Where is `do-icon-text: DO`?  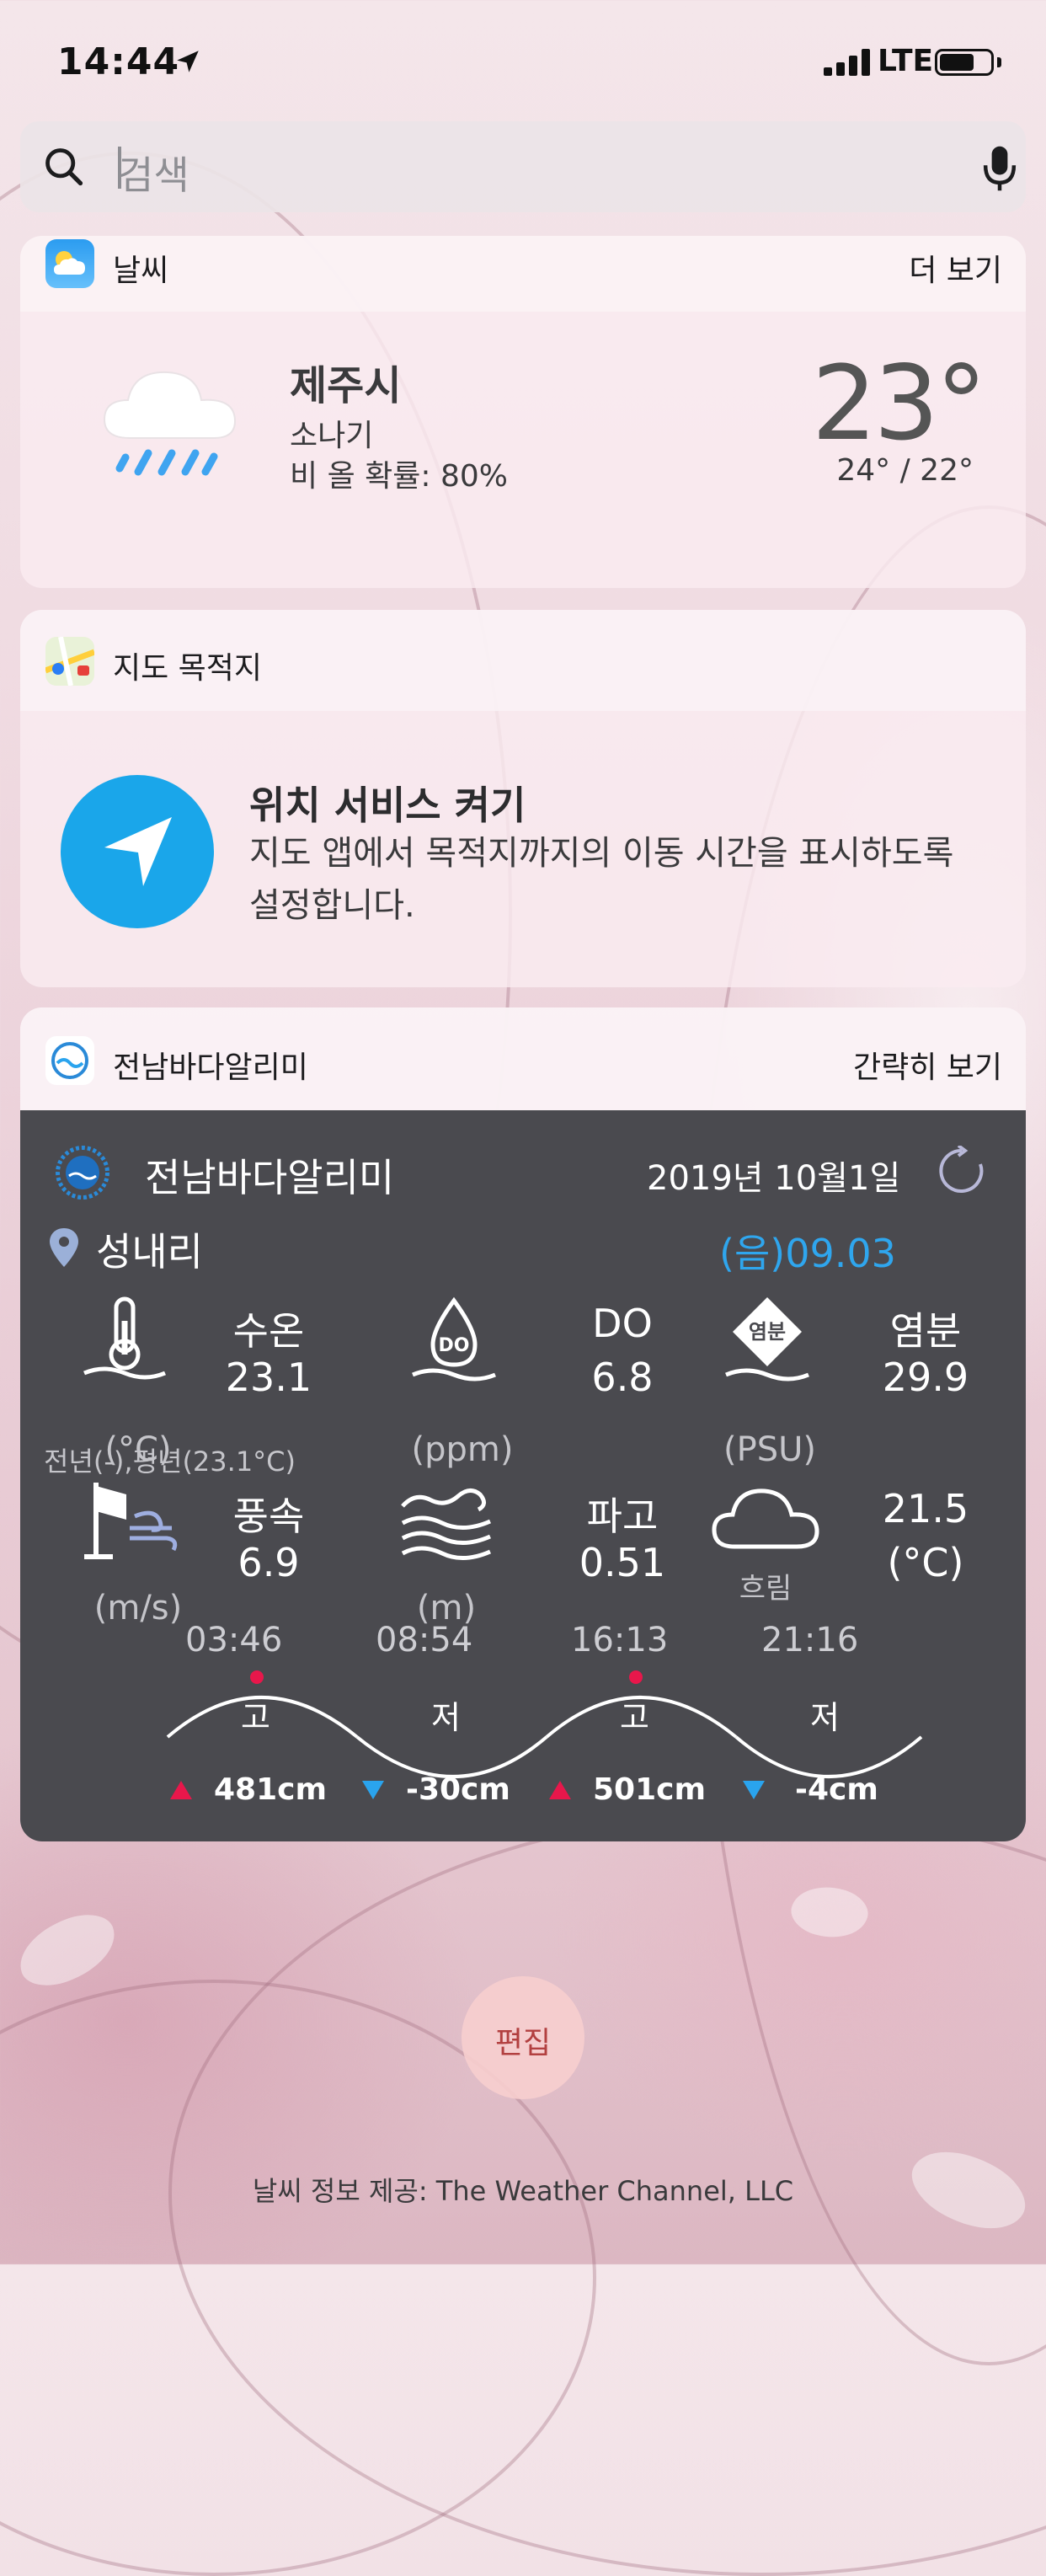 do-icon-text: DO is located at coordinates (454, 1345).